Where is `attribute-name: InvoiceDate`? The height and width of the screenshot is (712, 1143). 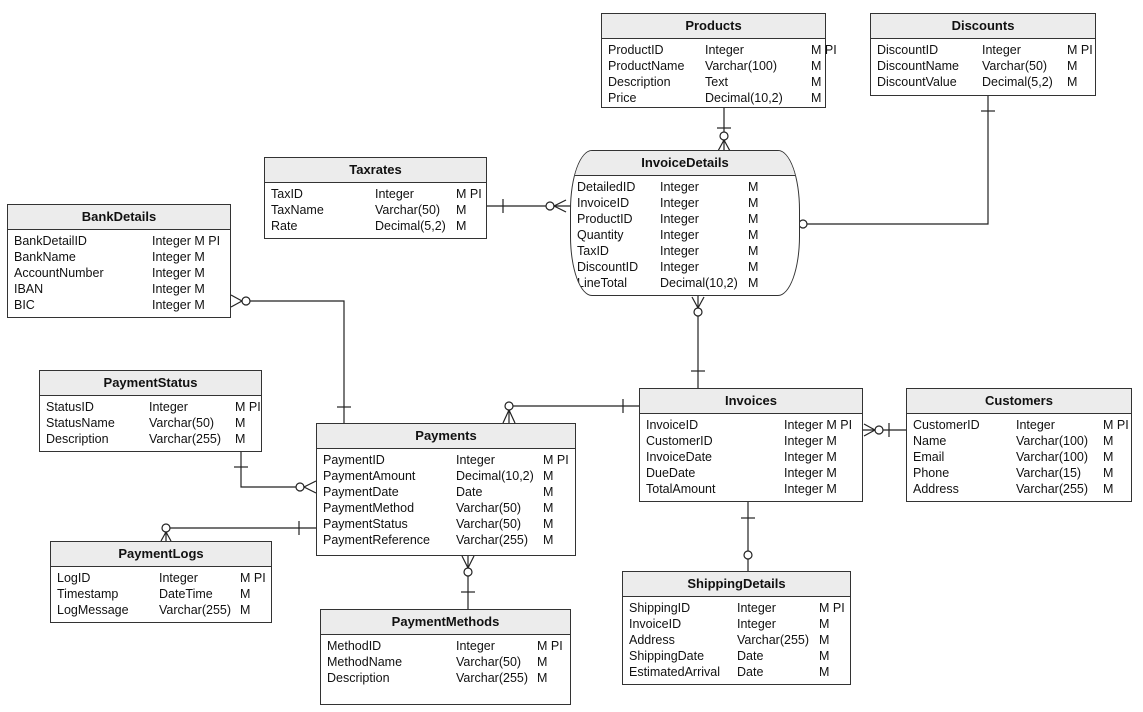
attribute-name: InvoiceDate is located at coordinates (679, 457).